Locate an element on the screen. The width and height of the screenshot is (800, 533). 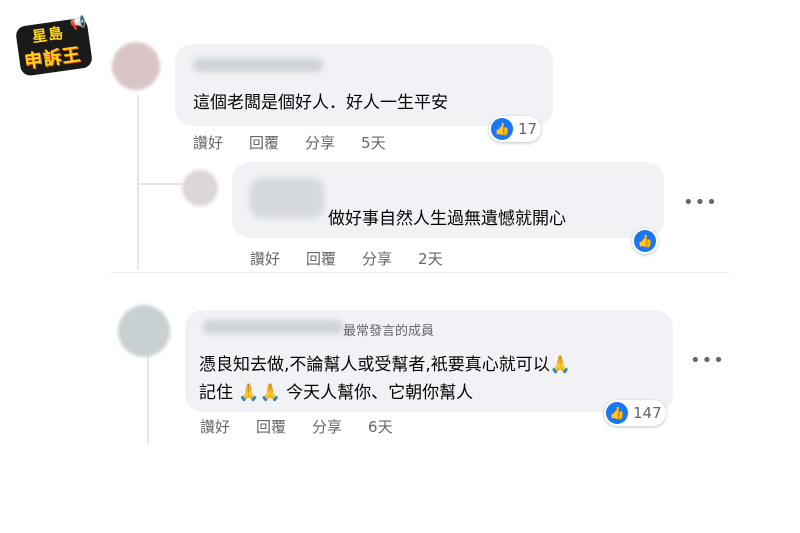
comment-actions: 讚好 回覆 分享 5天 is located at coordinates (289, 142).